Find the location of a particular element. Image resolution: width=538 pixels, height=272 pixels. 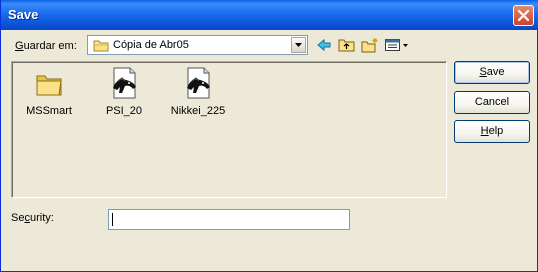

file-name: Nikkei_225 is located at coordinates (198, 111).